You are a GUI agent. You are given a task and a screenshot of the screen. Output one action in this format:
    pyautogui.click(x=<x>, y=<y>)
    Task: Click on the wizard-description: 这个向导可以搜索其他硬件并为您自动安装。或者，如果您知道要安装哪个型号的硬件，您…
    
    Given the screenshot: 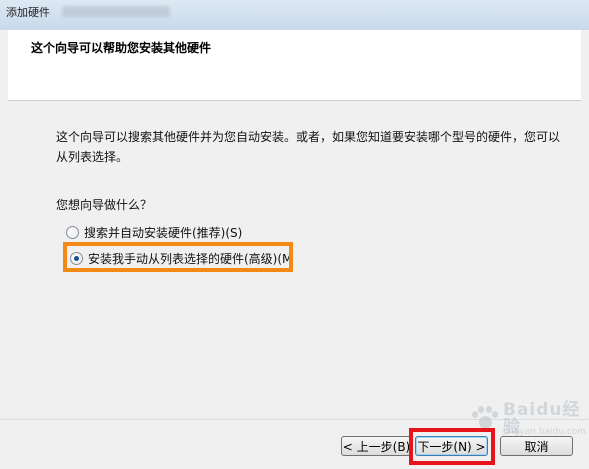 What is the action you would take?
    pyautogui.click(x=308, y=147)
    